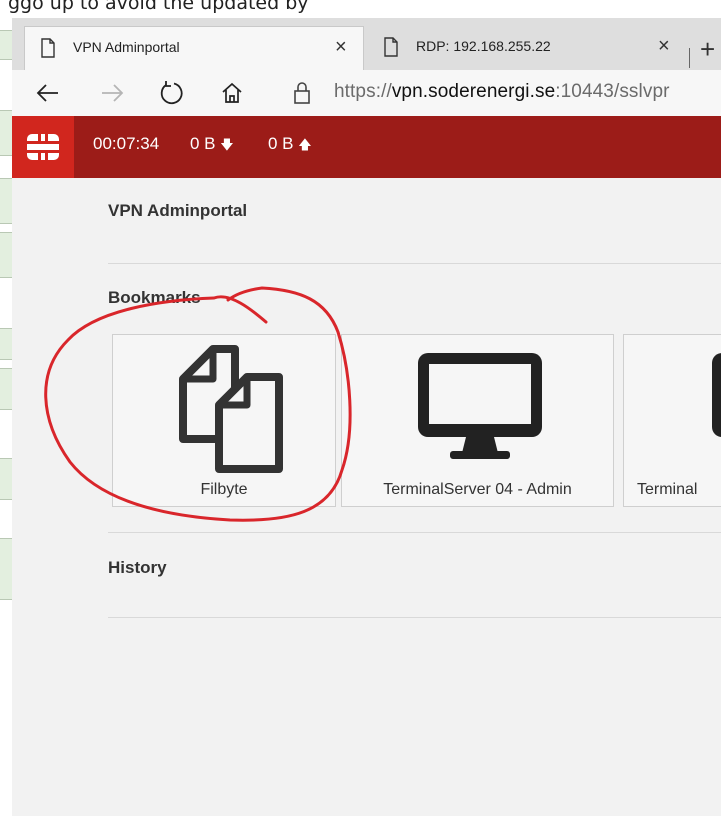  I want to click on files-icon, so click(231, 409).